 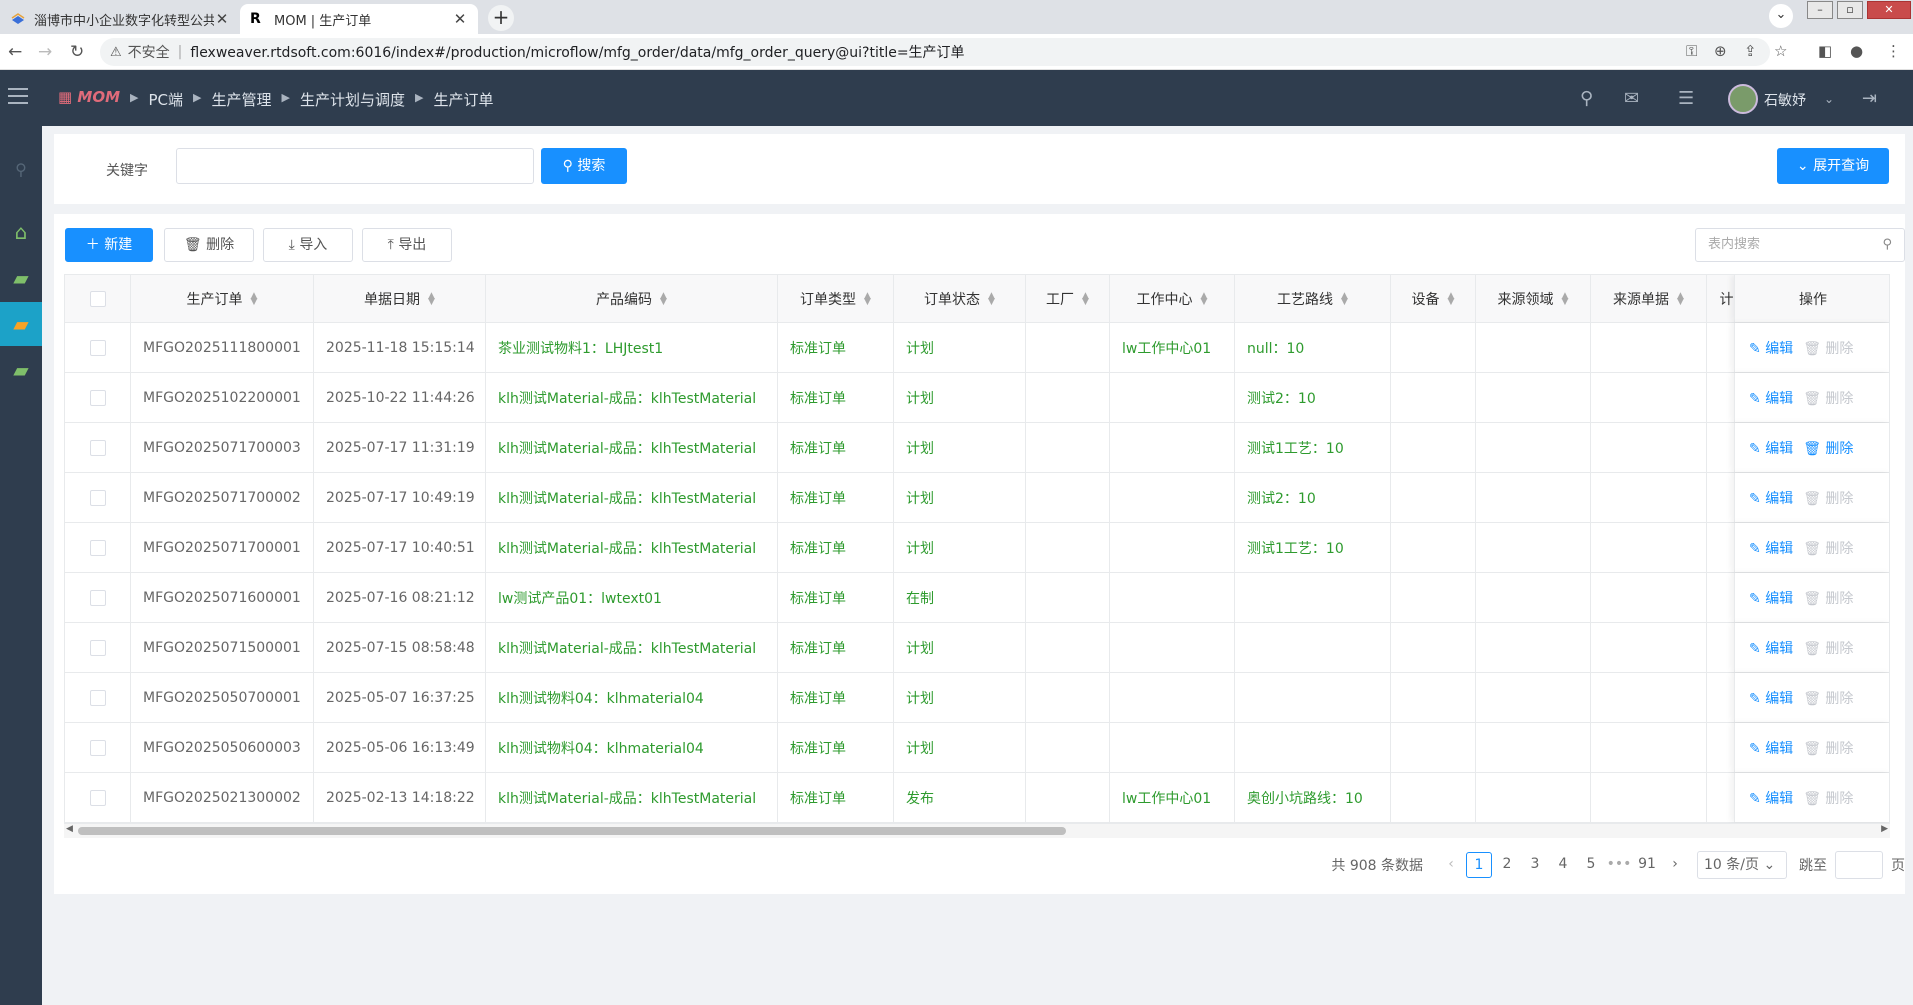 What do you see at coordinates (45, 52) in the screenshot?
I see `forward-icon: →` at bounding box center [45, 52].